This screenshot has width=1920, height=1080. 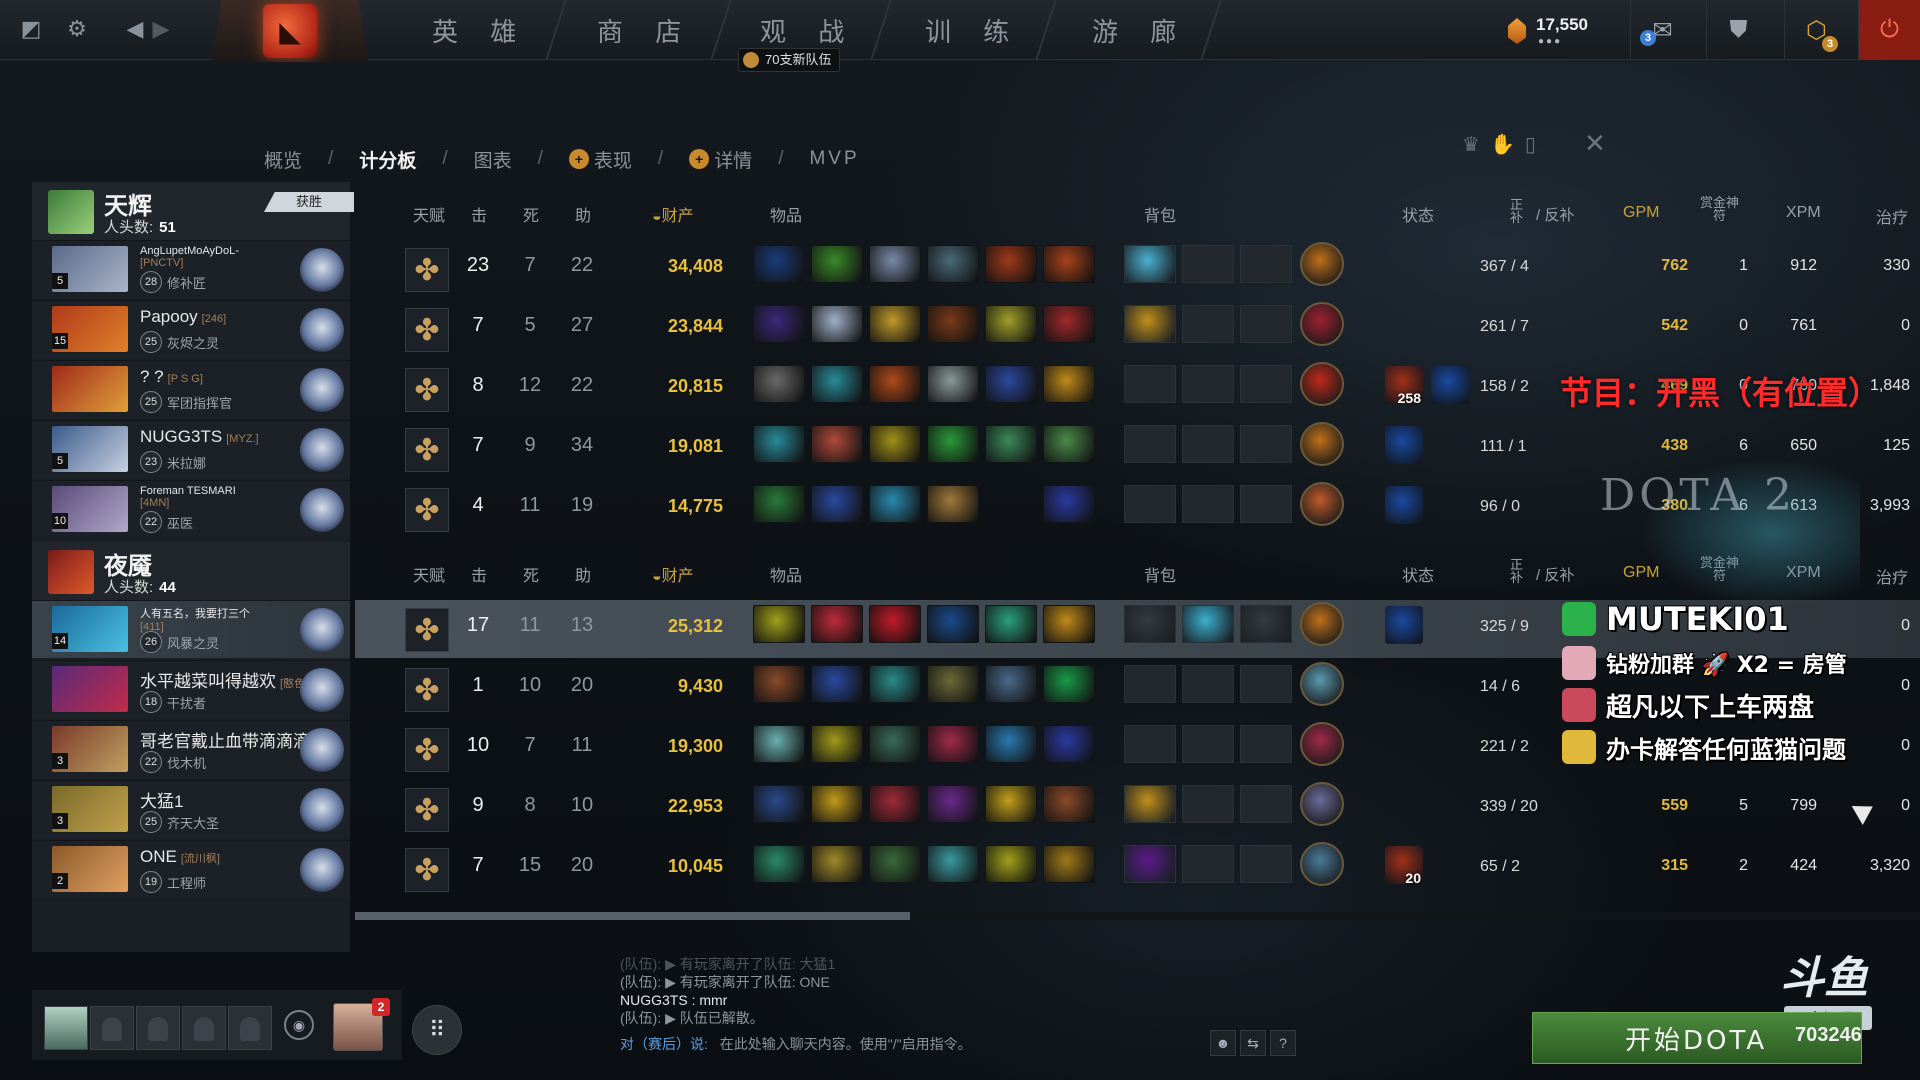 I want to click on tab-performance: + 表现, so click(x=600, y=159).